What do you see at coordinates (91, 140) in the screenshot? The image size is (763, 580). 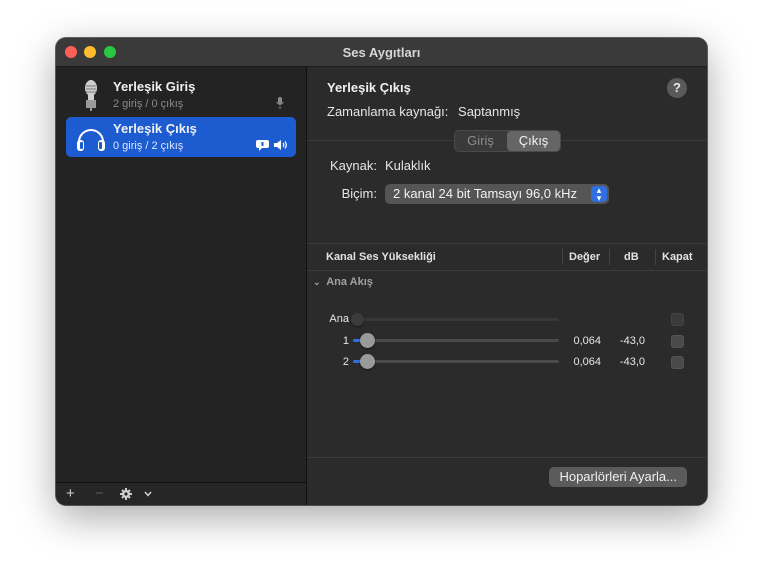 I see `headphones-icon` at bounding box center [91, 140].